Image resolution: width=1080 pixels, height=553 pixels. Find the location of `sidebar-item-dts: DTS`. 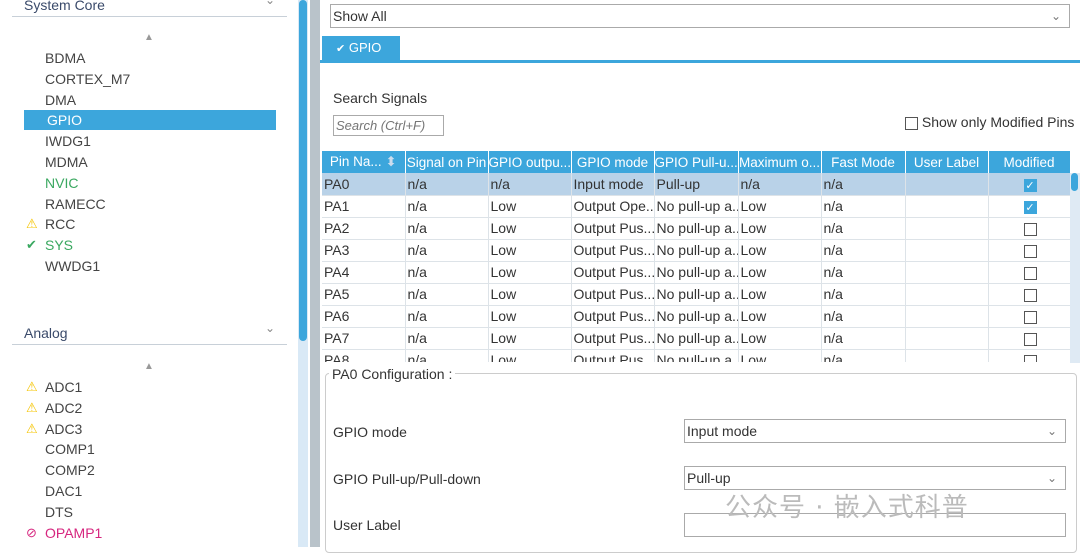

sidebar-item-dts: DTS is located at coordinates (150, 512).